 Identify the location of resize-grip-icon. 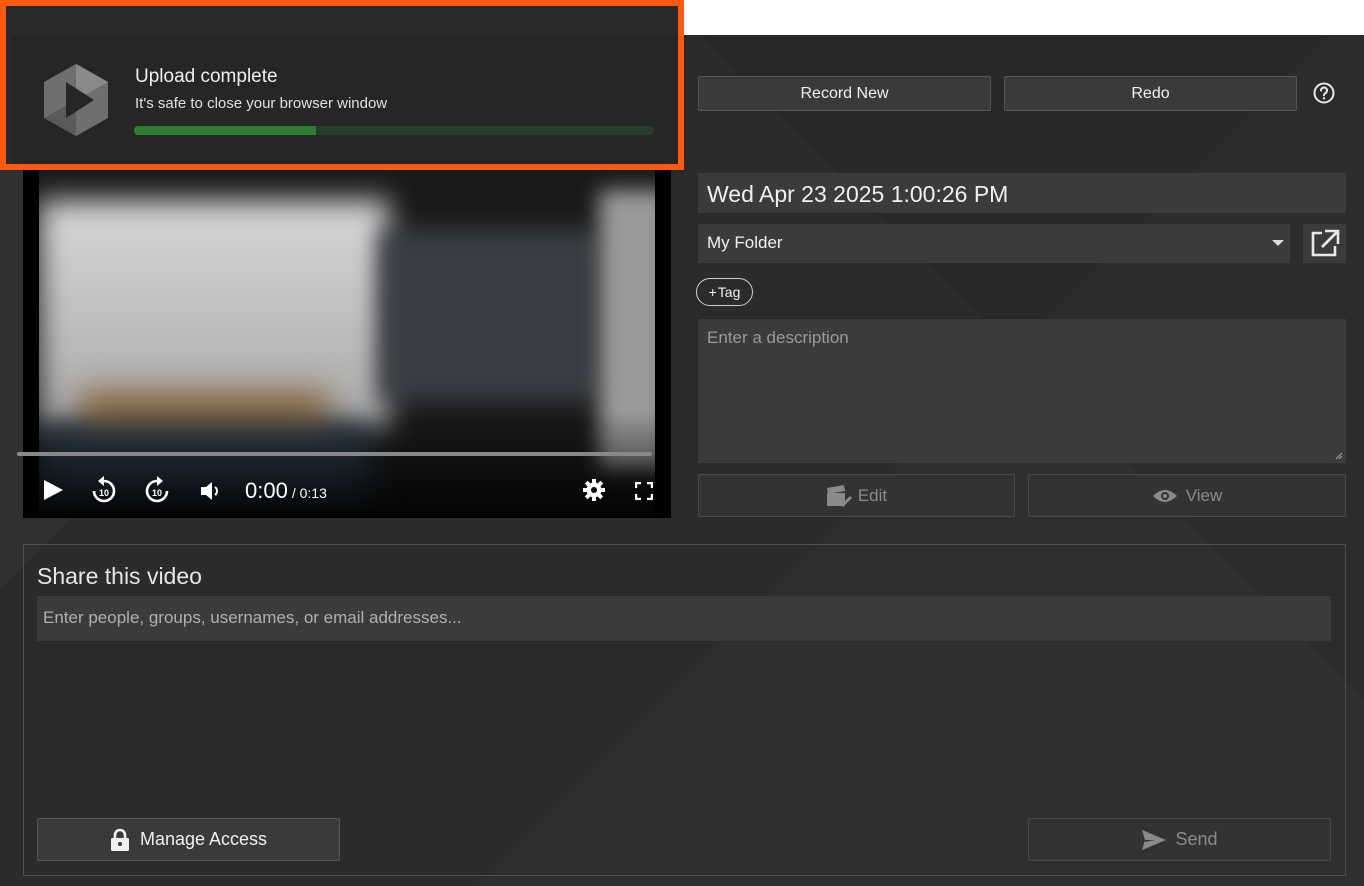
(1339, 456).